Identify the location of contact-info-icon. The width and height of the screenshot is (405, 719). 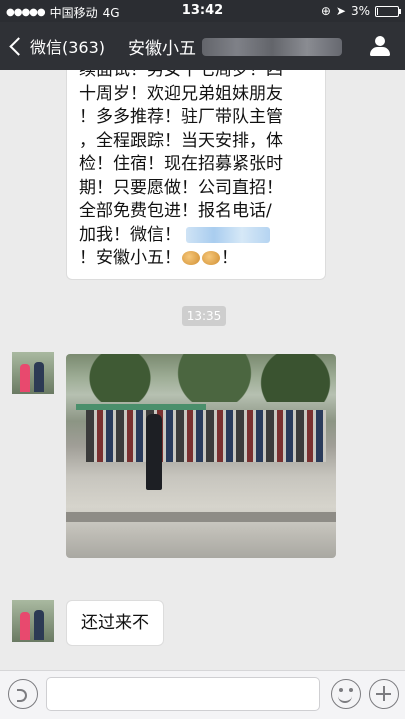
(380, 46).